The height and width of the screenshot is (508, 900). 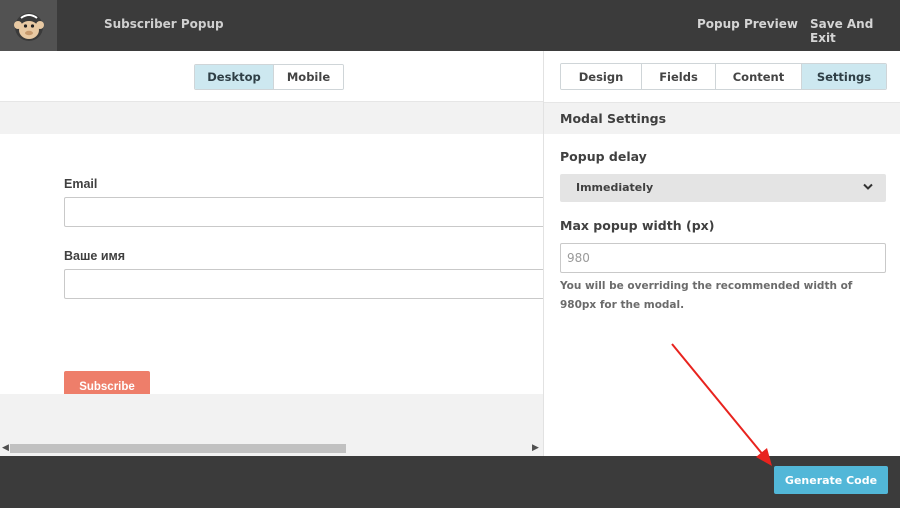 What do you see at coordinates (758, 76) in the screenshot?
I see `tab-content: Content` at bounding box center [758, 76].